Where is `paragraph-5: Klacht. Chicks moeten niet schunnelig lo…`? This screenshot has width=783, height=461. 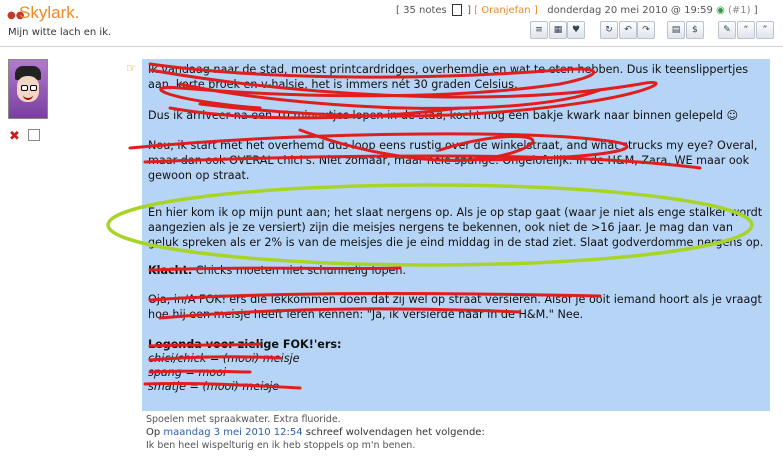 paragraph-5: Klacht. Chicks moeten niet schunnelig lo… is located at coordinates (277, 270).